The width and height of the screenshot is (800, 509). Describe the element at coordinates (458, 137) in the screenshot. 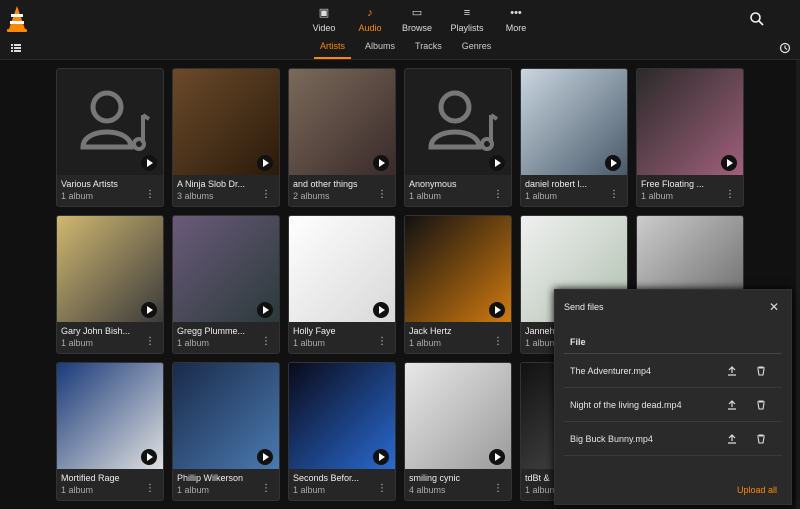

I see `artist-card: Anonymous 1 album ⋮` at that location.